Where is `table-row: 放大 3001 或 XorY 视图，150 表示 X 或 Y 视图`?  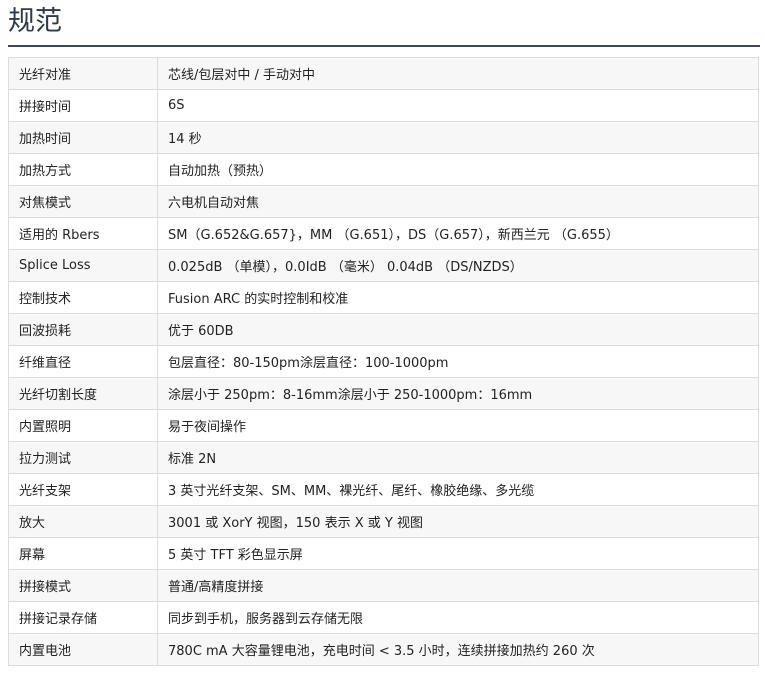
table-row: 放大 3001 或 XorY 视图，150 表示 X 或 Y 视图 is located at coordinates (383, 521).